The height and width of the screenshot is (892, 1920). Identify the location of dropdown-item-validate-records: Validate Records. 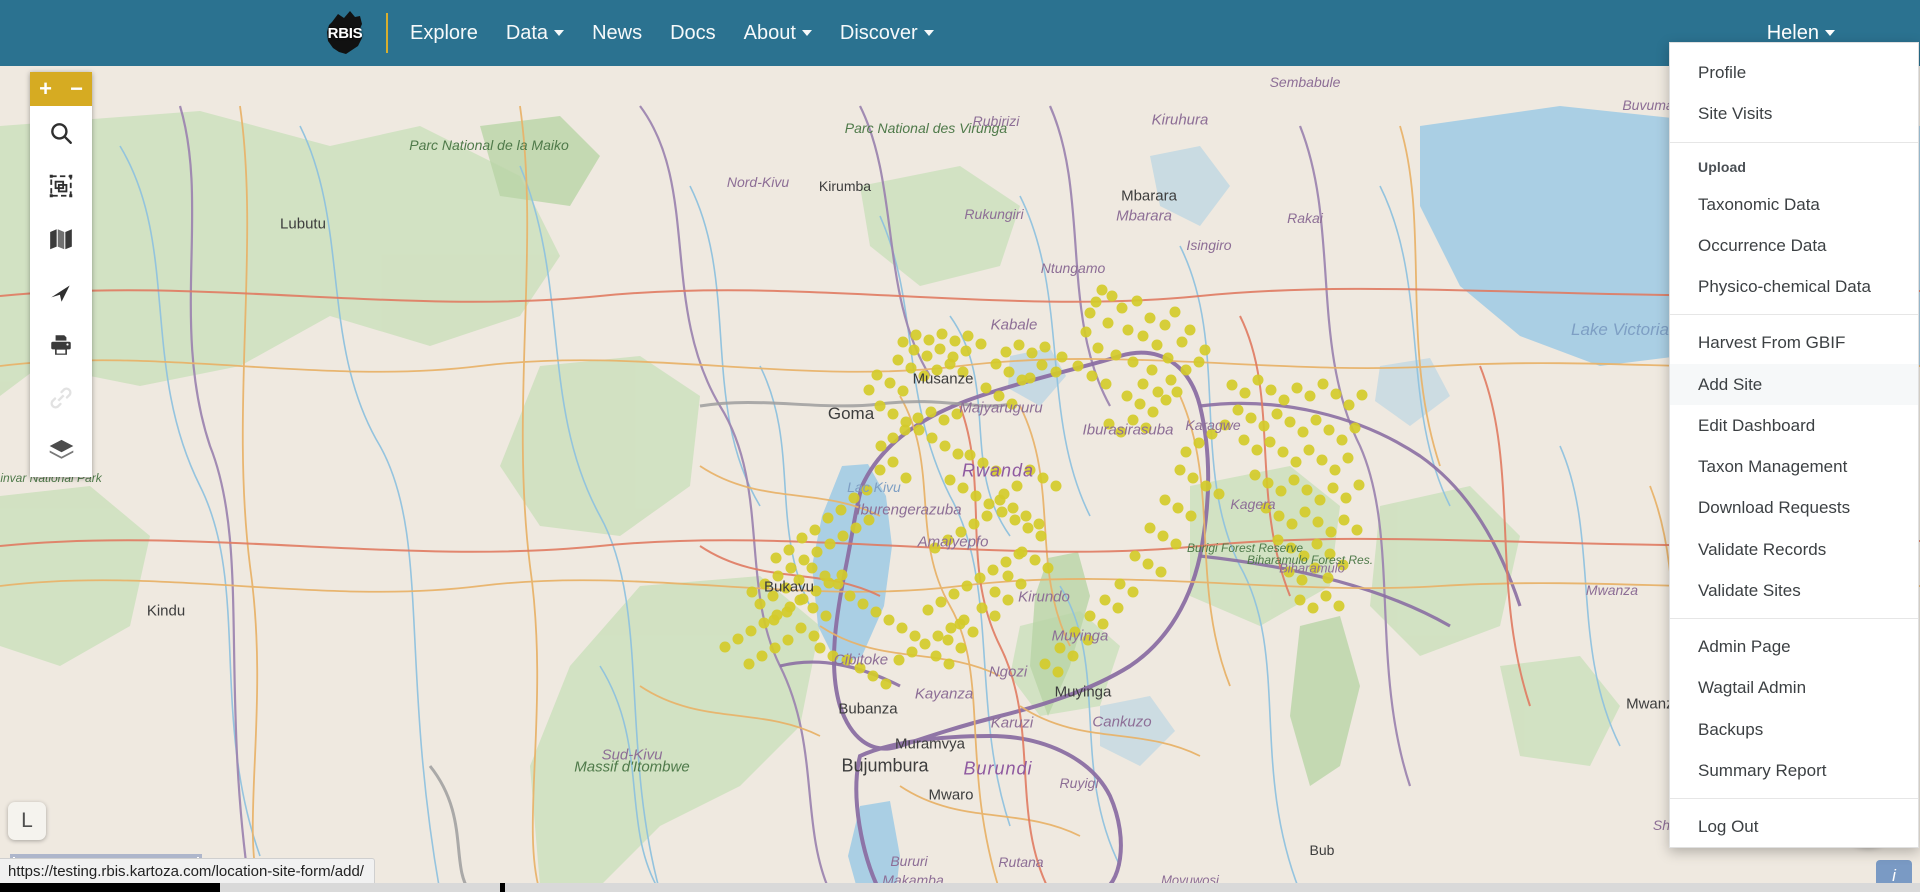
(1794, 549).